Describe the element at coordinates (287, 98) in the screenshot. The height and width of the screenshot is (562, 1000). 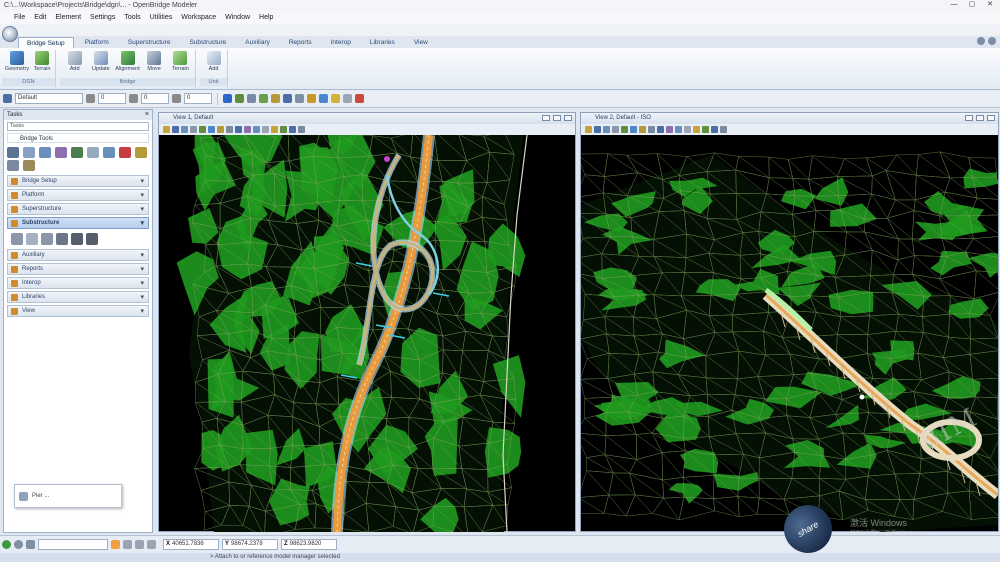
I see `snap-icon` at that location.